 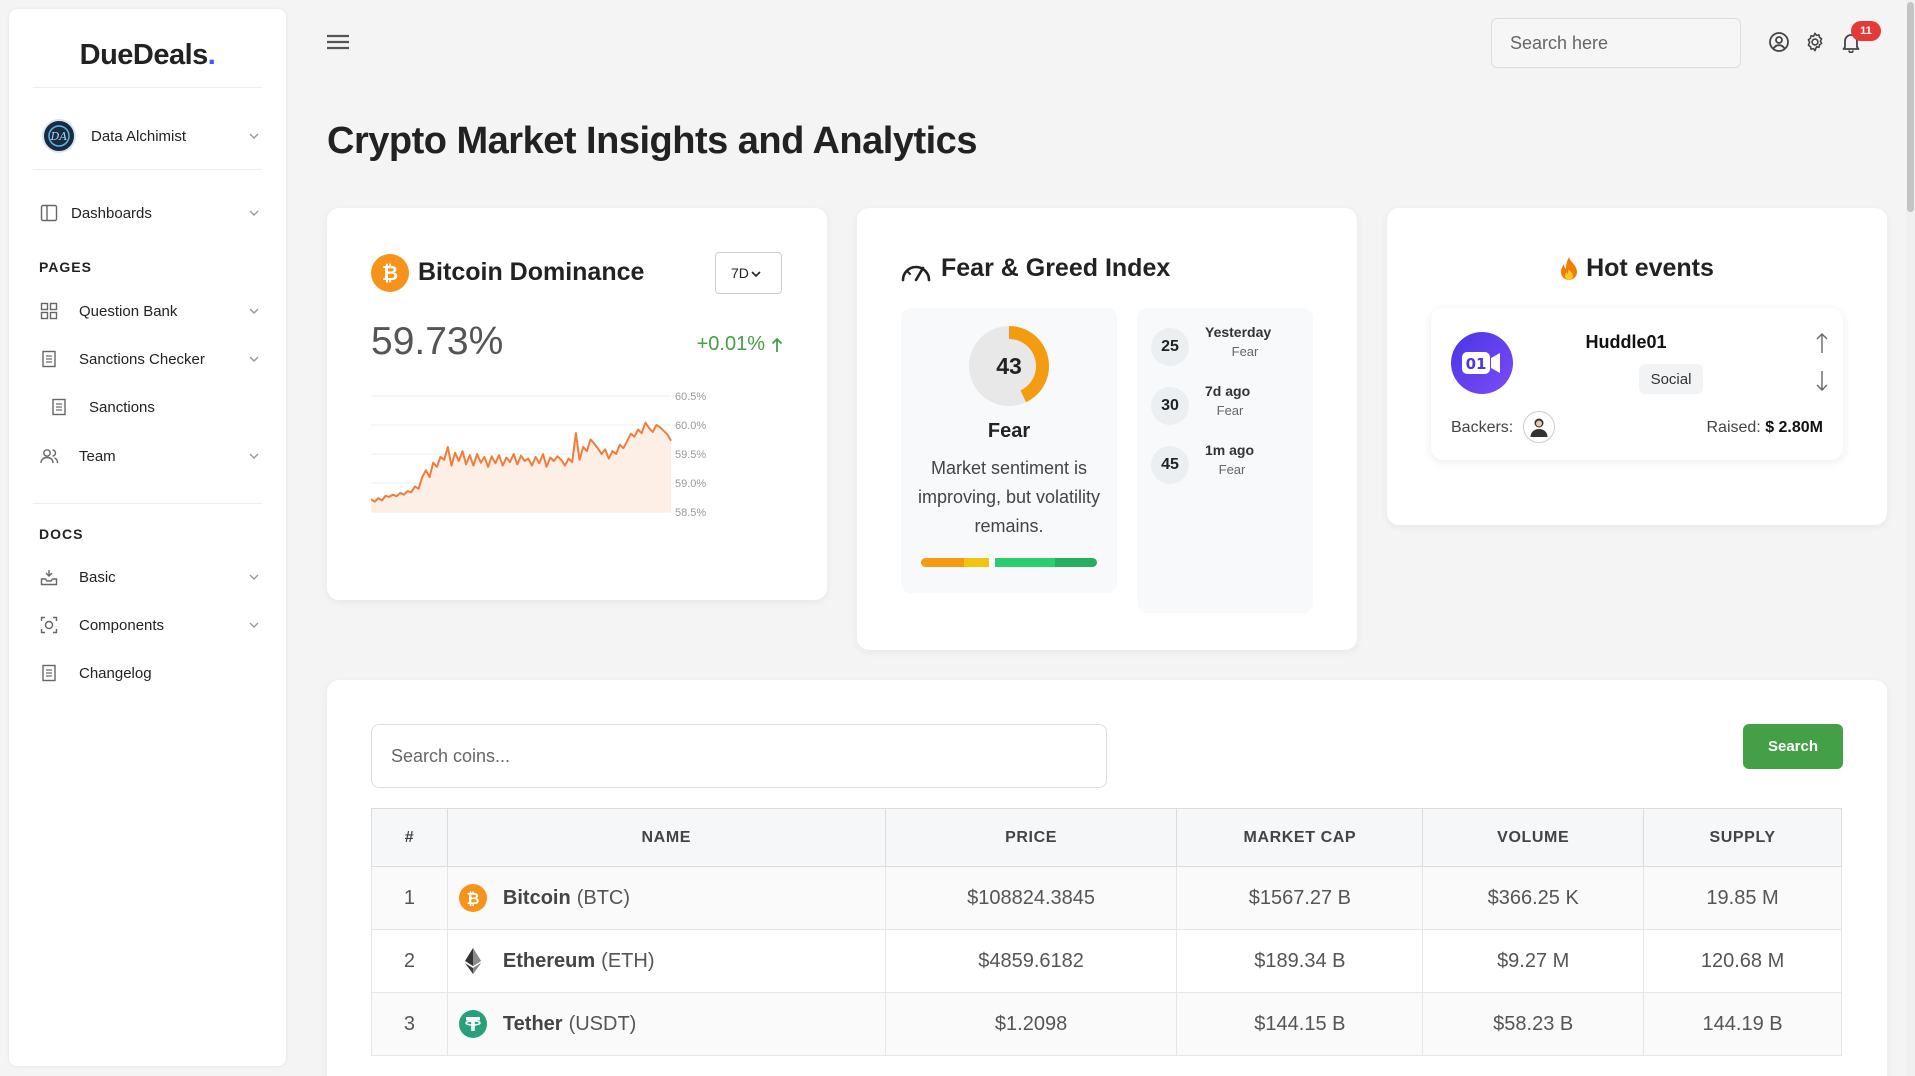 I want to click on video-icon: 01, so click(x=1481, y=363).